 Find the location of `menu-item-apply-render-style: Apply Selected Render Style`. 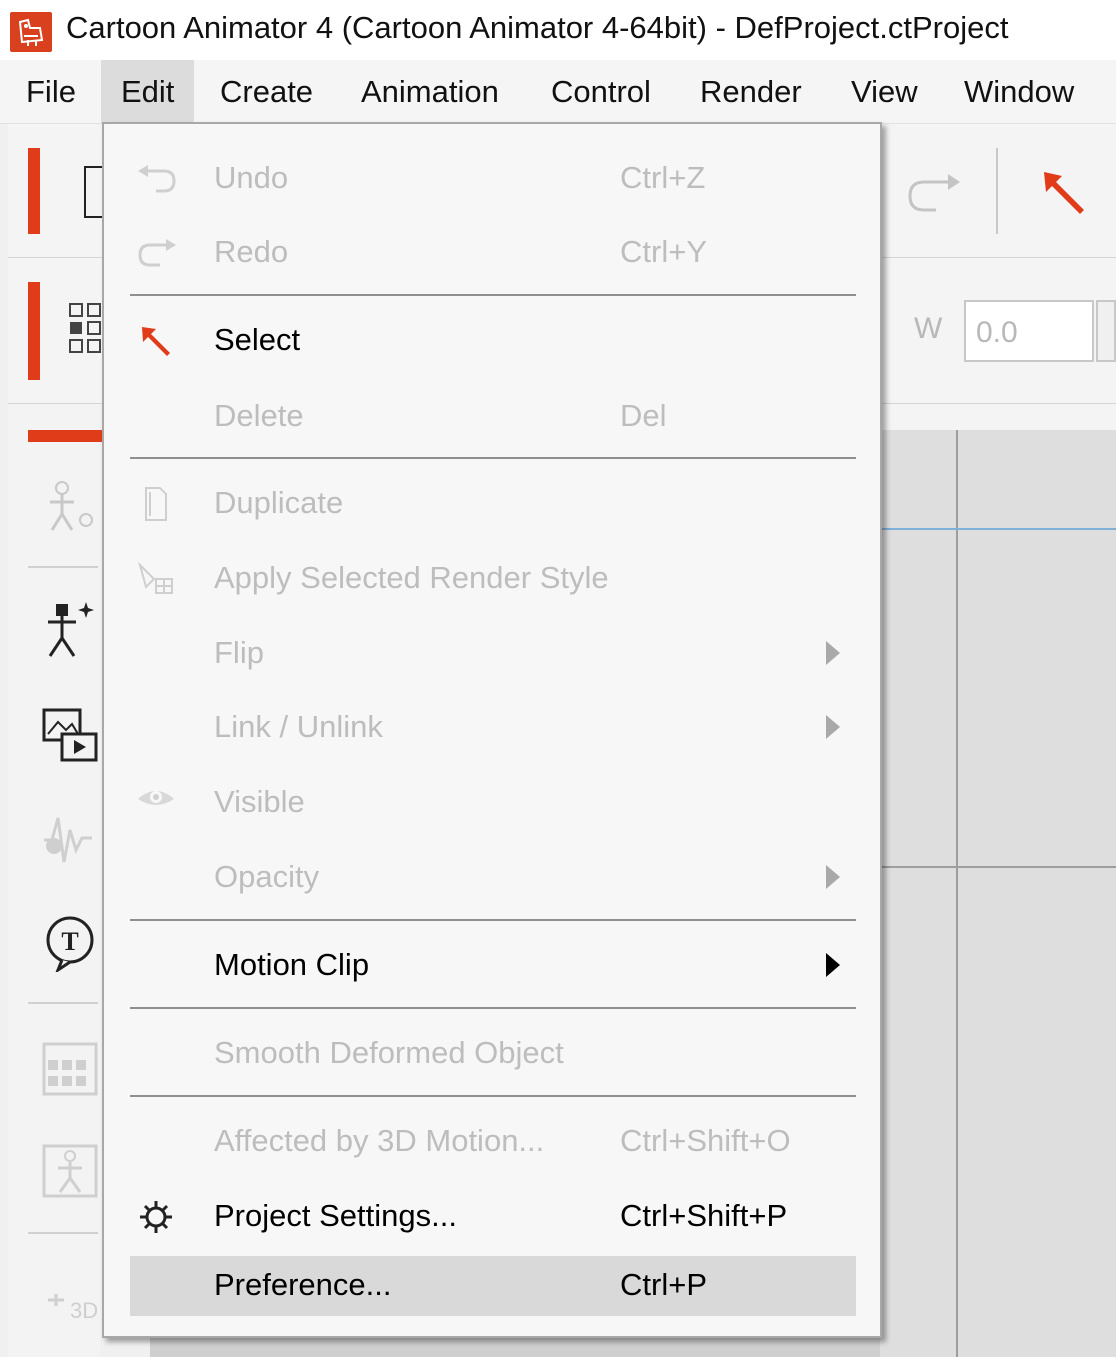

menu-item-apply-render-style: Apply Selected Render Style is located at coordinates (493, 579).